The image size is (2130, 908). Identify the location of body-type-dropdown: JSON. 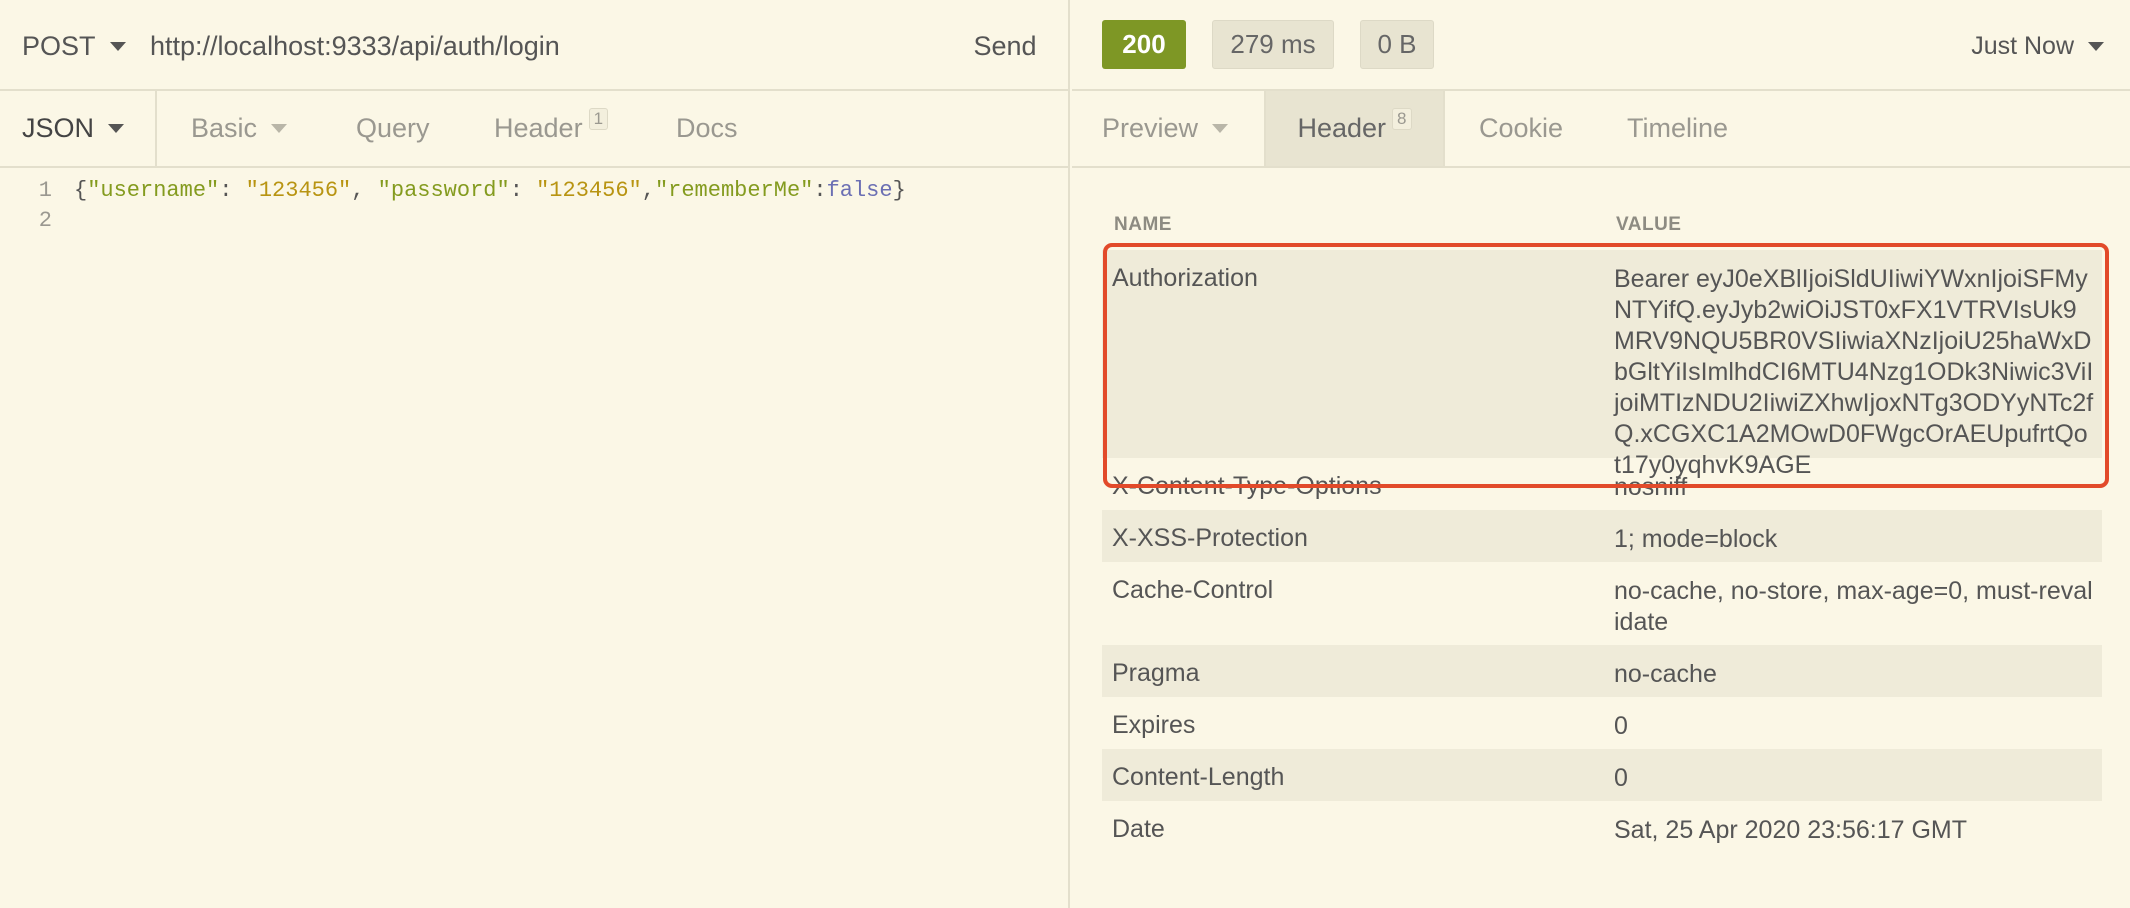
(78, 128).